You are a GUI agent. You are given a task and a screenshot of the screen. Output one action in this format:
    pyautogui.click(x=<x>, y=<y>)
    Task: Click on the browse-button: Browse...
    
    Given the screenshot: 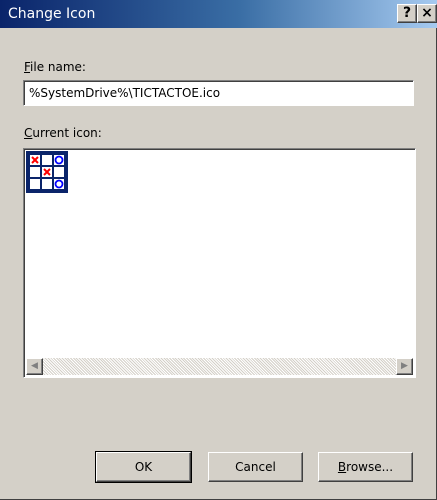 What is the action you would take?
    pyautogui.click(x=365, y=467)
    